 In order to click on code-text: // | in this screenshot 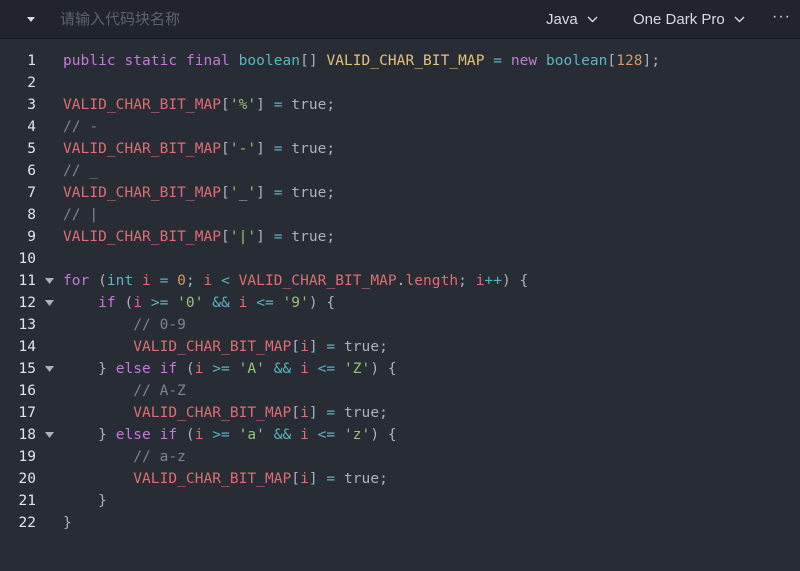, I will do `click(80, 215)`.